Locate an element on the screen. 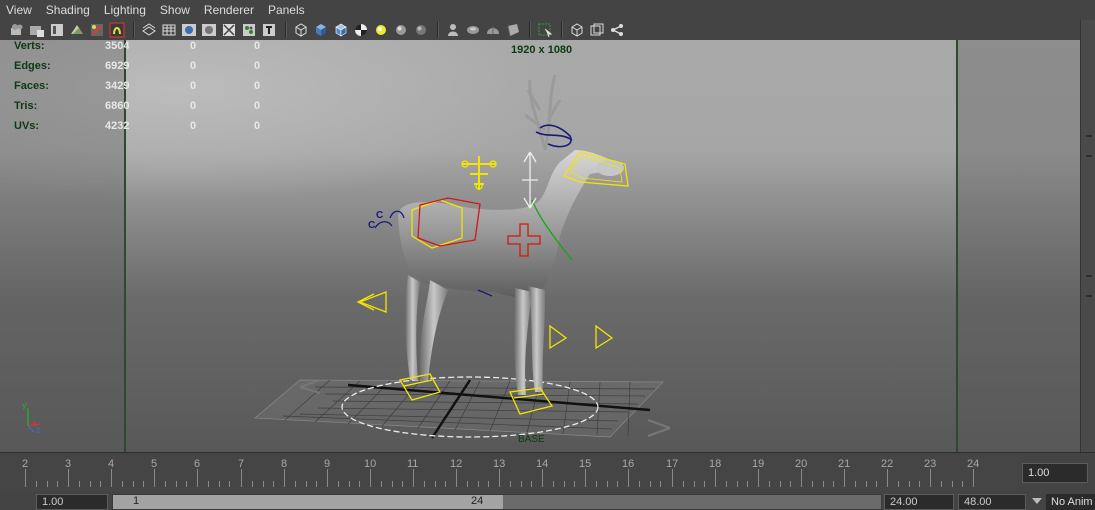 This screenshot has height=510, width=1095. time-tick-label: 12 is located at coordinates (456, 464).